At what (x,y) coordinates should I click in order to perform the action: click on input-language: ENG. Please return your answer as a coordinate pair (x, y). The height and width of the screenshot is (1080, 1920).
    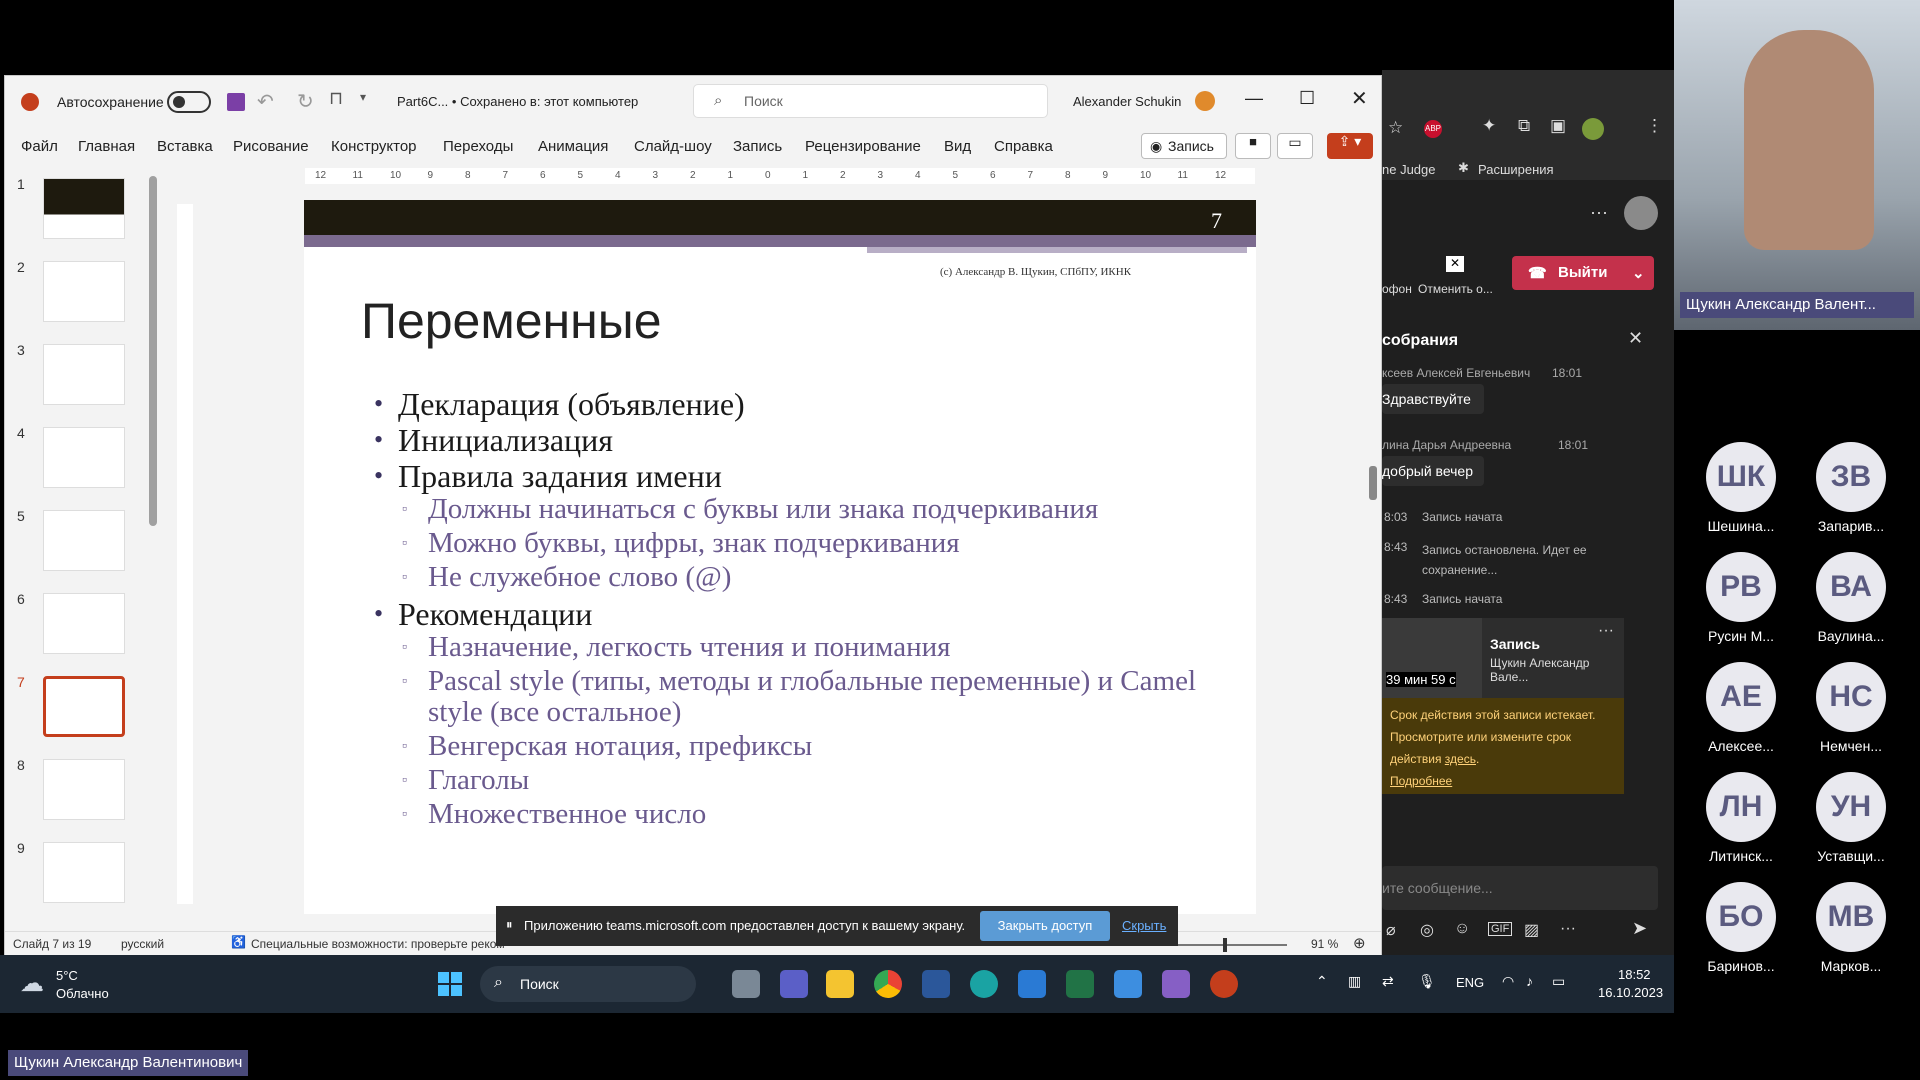
    Looking at the image, I should click on (1470, 982).